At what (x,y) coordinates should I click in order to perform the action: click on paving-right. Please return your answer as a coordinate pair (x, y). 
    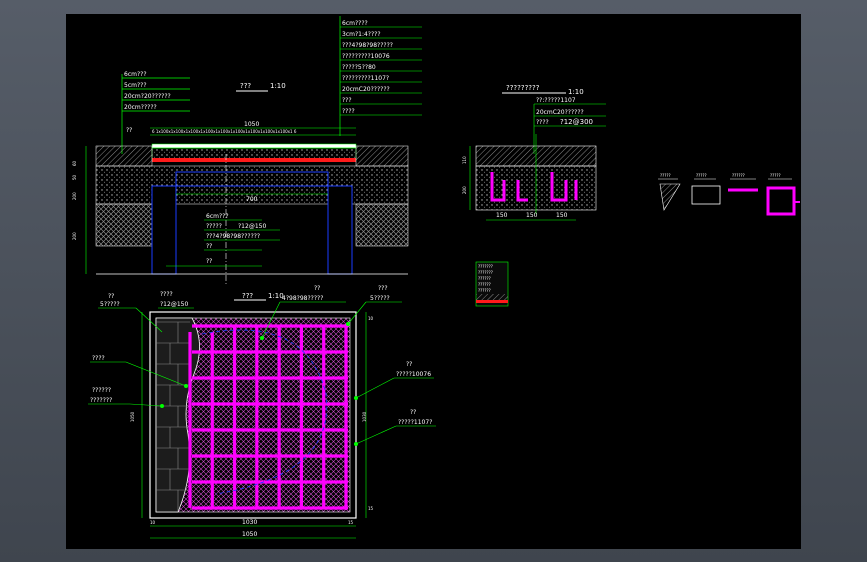
    Looking at the image, I should click on (382, 156).